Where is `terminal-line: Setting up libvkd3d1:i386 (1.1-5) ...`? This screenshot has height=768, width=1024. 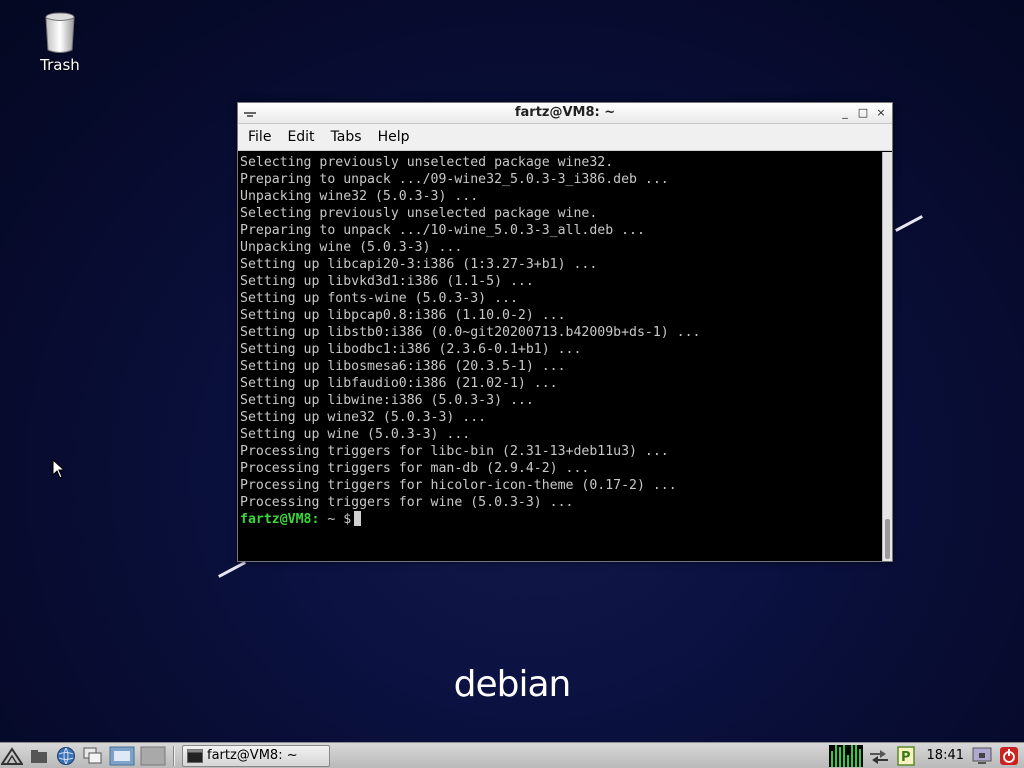 terminal-line: Setting up libvkd3d1:i386 (1.1-5) ... is located at coordinates (387, 281).